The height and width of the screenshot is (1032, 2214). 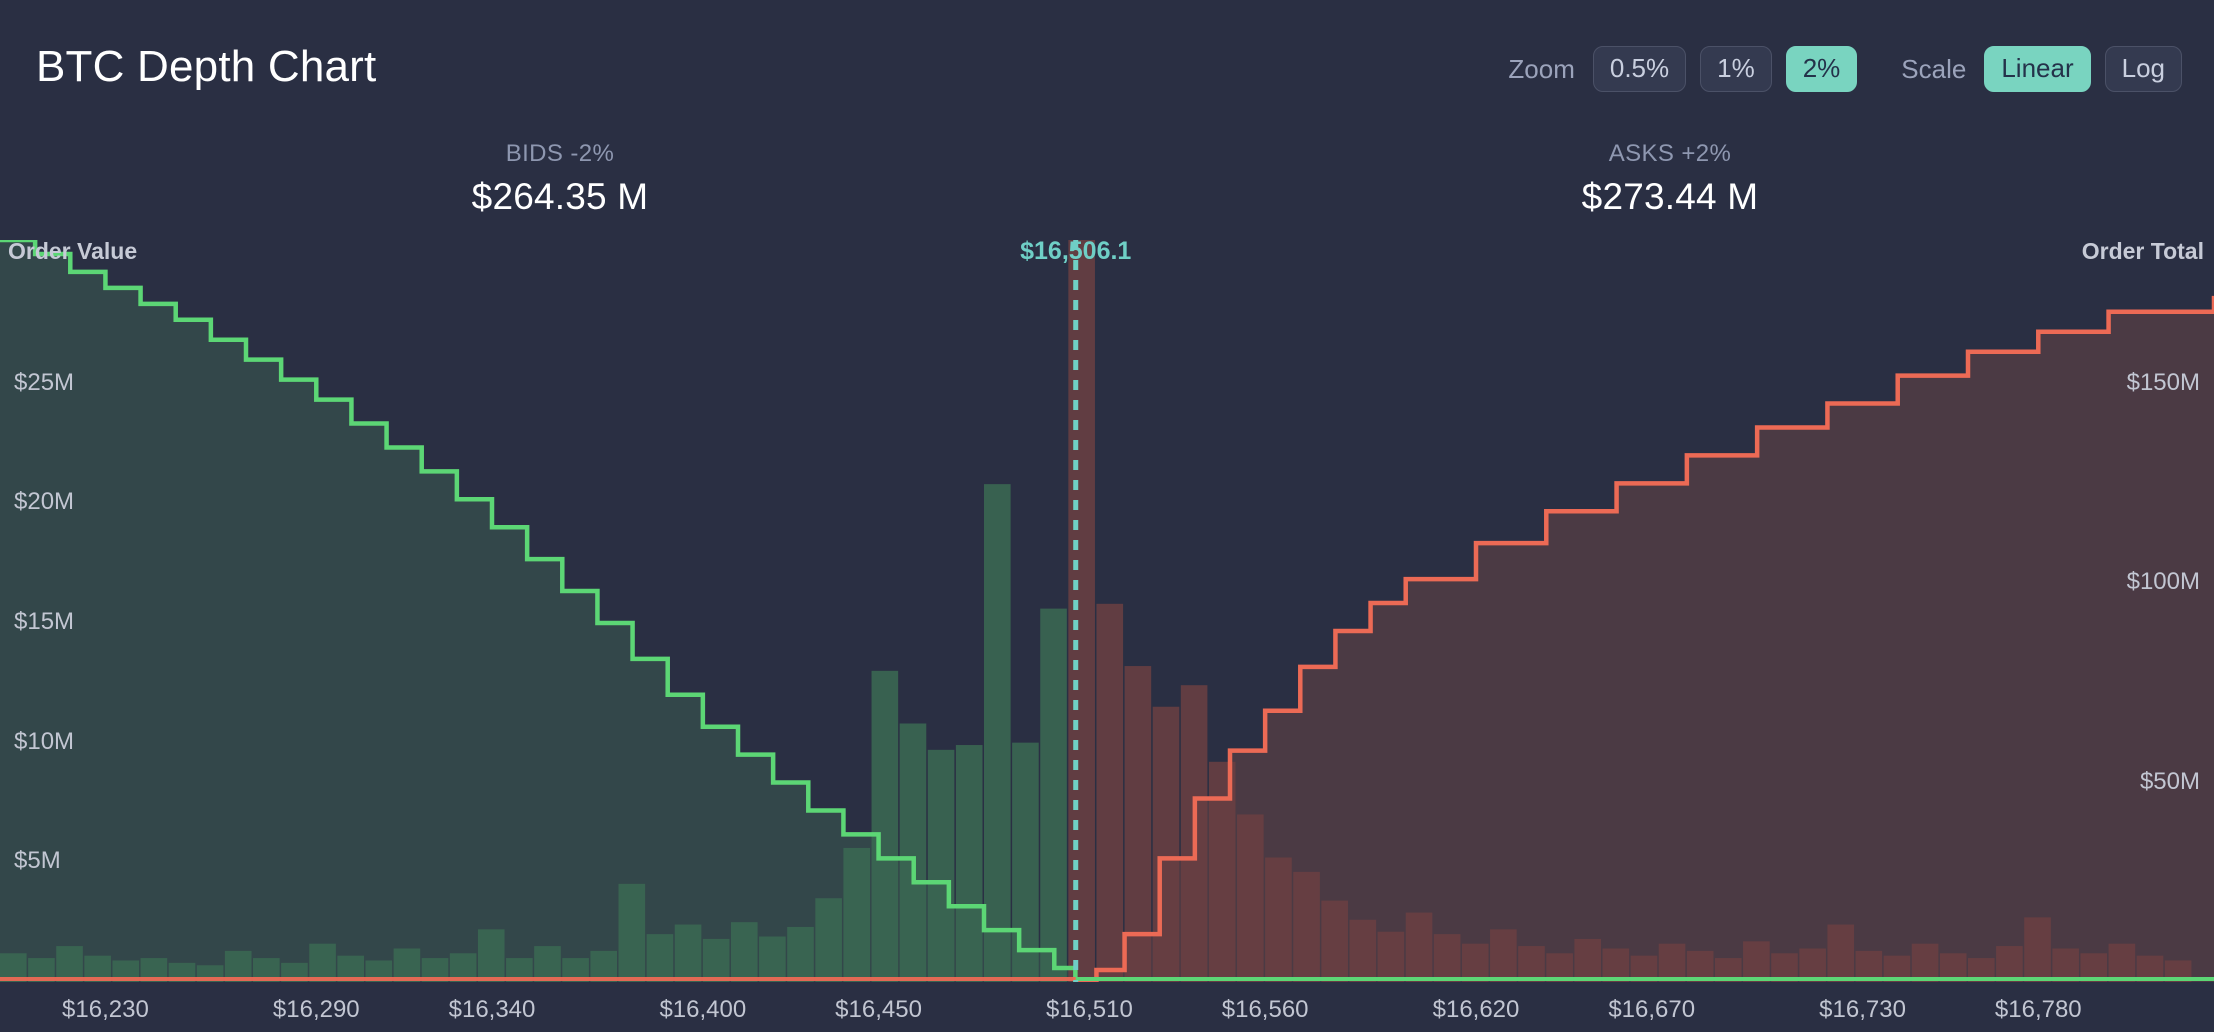 What do you see at coordinates (1934, 68) in the screenshot?
I see `scale-label: Scale` at bounding box center [1934, 68].